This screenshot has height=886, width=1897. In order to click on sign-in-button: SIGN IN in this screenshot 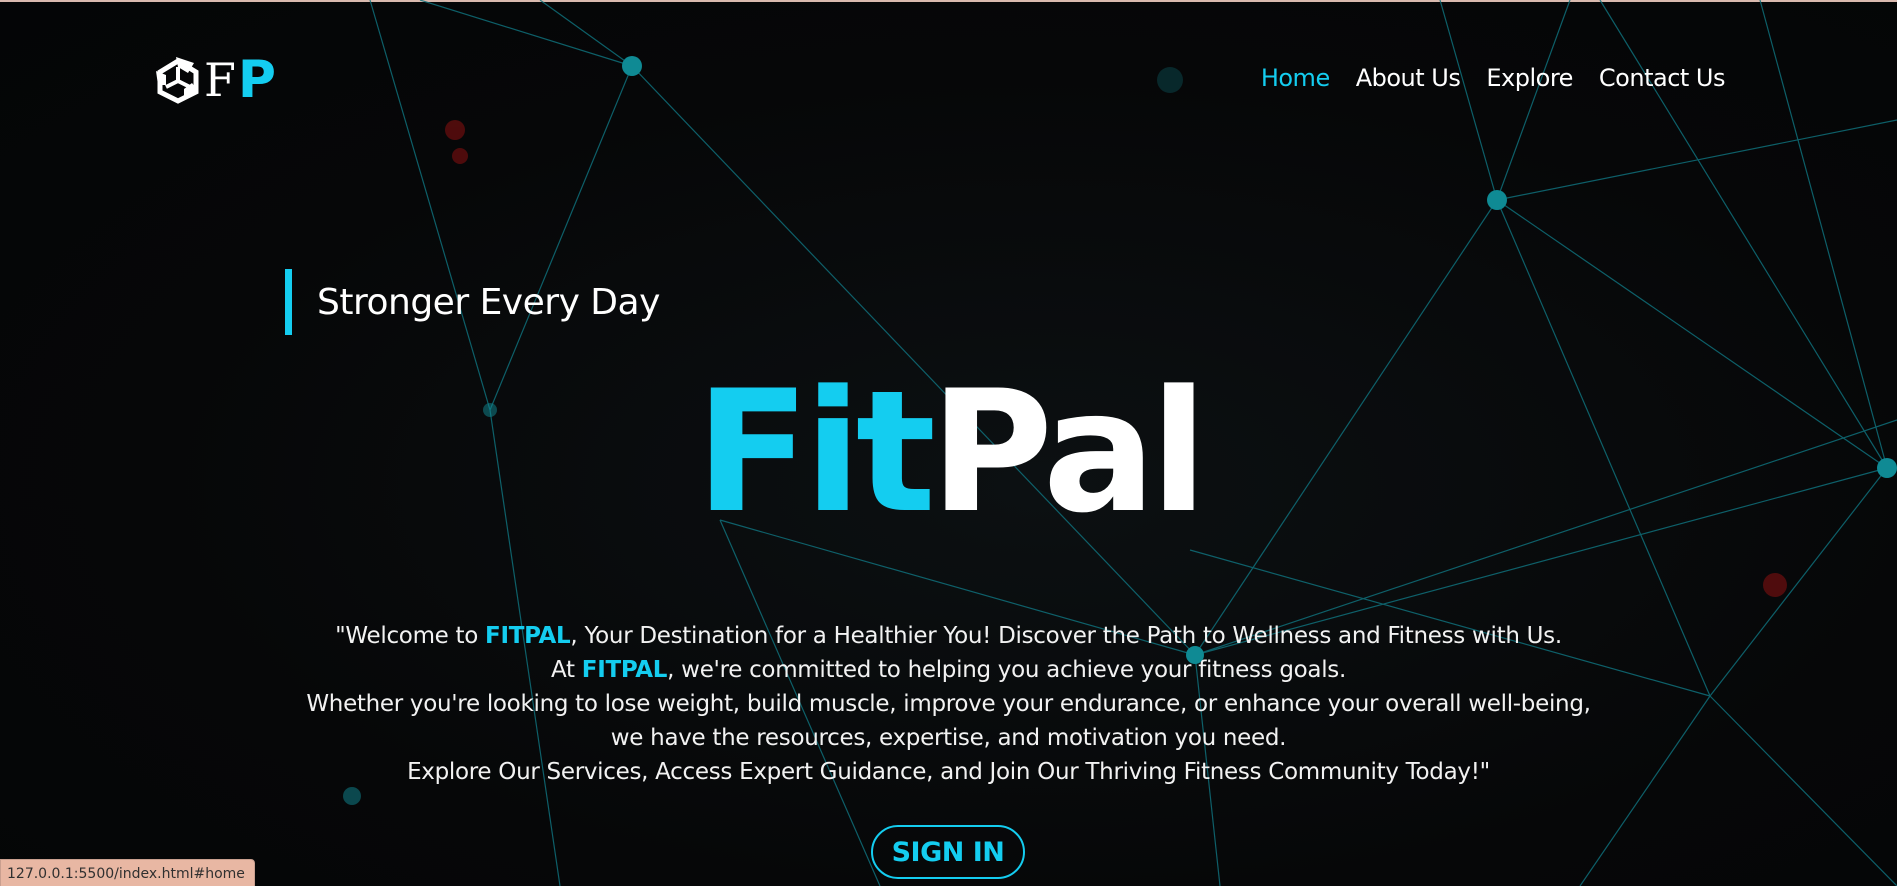, I will do `click(948, 852)`.